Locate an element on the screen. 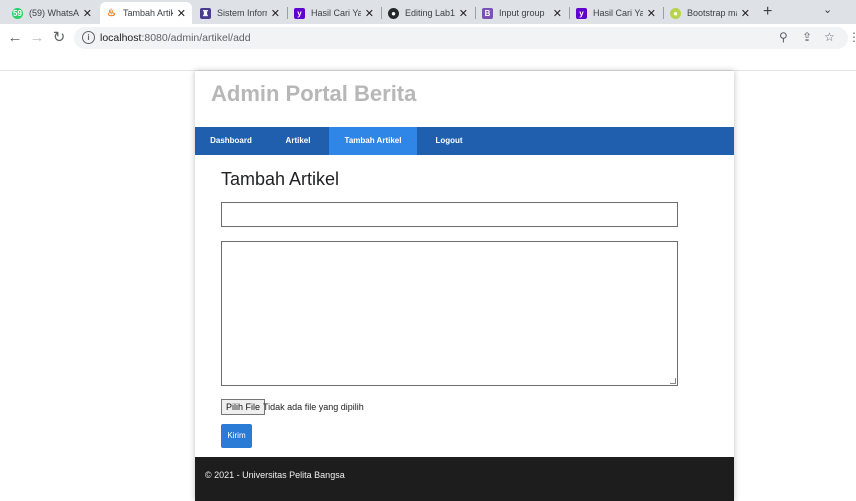 This screenshot has height=501, width=856. bootstrap-made-icon: ● is located at coordinates (675, 13).